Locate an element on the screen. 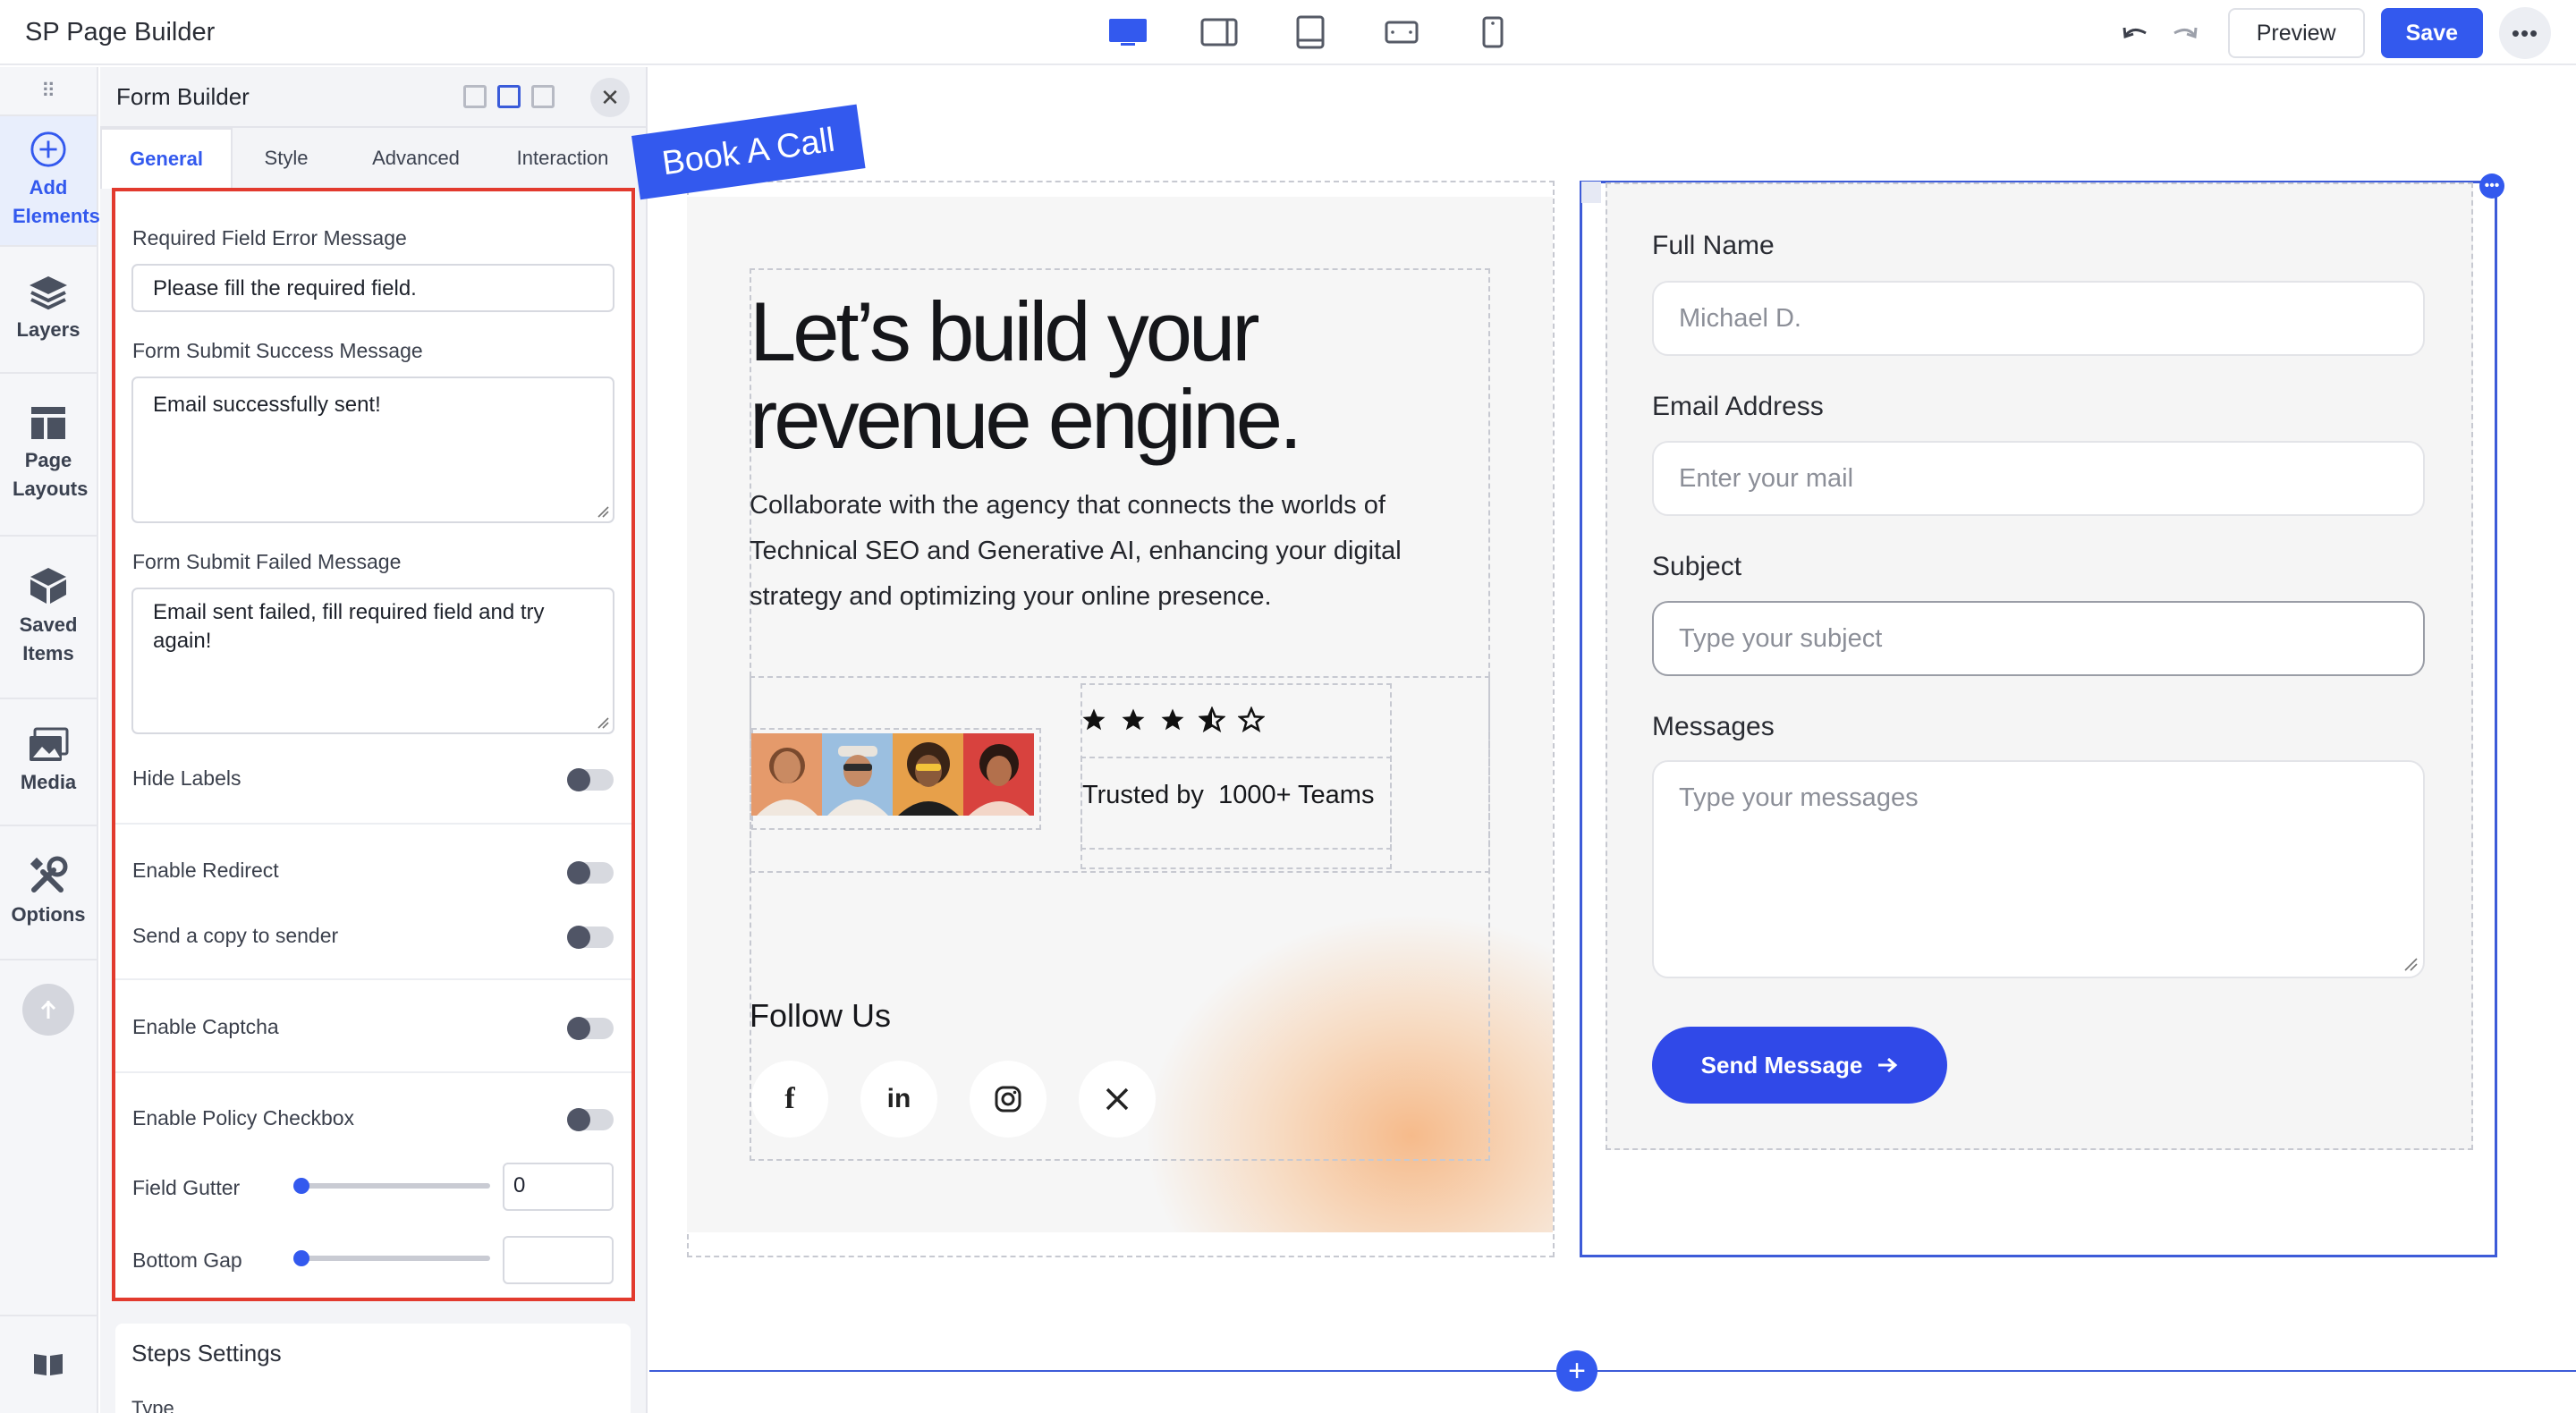  undo-button is located at coordinates (2135, 33).